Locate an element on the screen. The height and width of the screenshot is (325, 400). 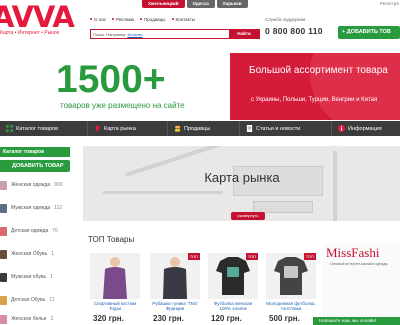
category-count: 900 is located at coordinates (58, 185).